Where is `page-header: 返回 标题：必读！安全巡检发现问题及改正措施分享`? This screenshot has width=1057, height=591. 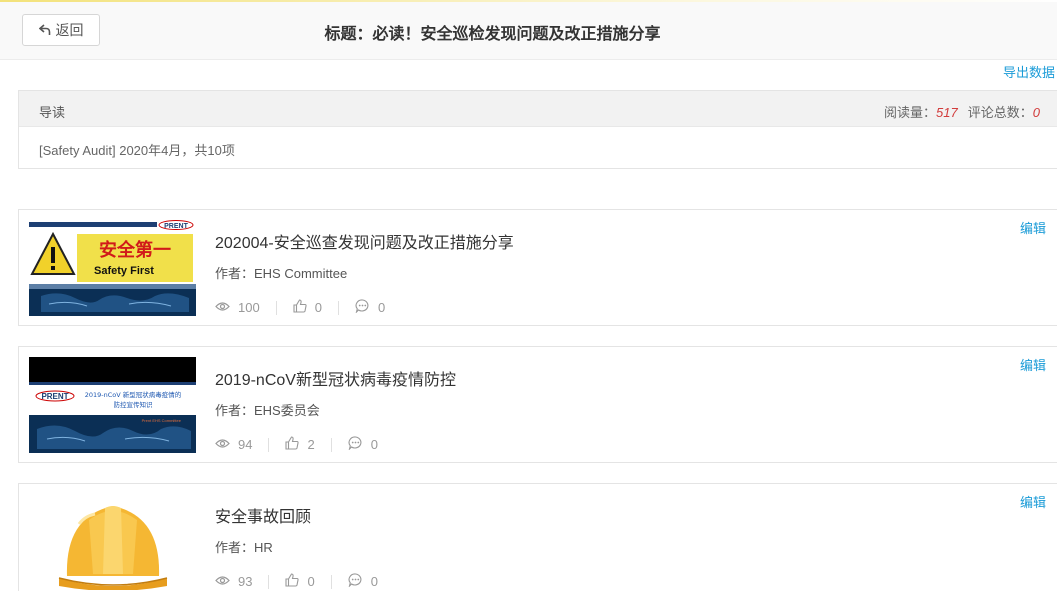 page-header: 返回 标题：必读！安全巡检发现问题及改正措施分享 is located at coordinates (528, 31).